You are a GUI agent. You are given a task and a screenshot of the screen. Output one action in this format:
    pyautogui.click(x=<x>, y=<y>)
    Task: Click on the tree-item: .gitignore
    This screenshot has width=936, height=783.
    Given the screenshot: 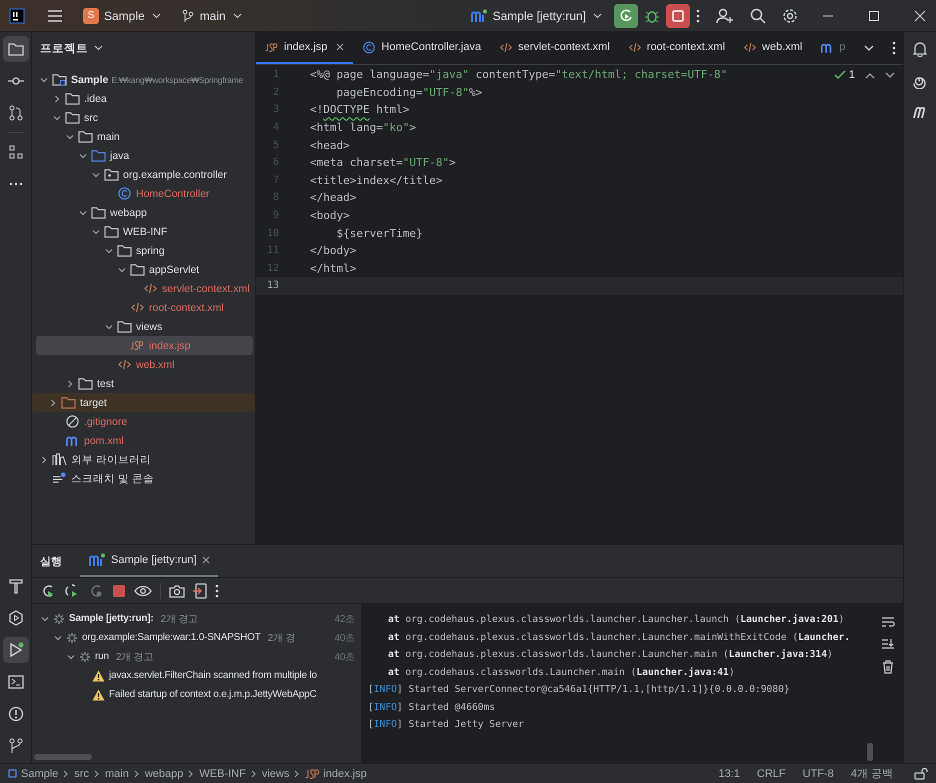 What is the action you would take?
    pyautogui.click(x=144, y=421)
    